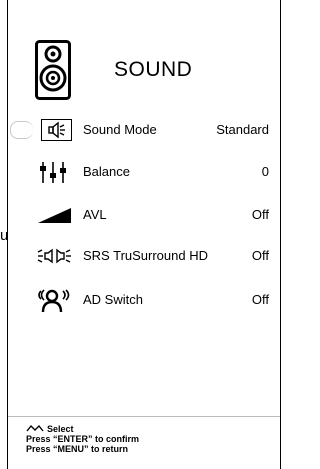 Image resolution: width=320 pixels, height=469 pixels. Describe the element at coordinates (95, 214) in the screenshot. I see `avl-label: AVL` at that location.